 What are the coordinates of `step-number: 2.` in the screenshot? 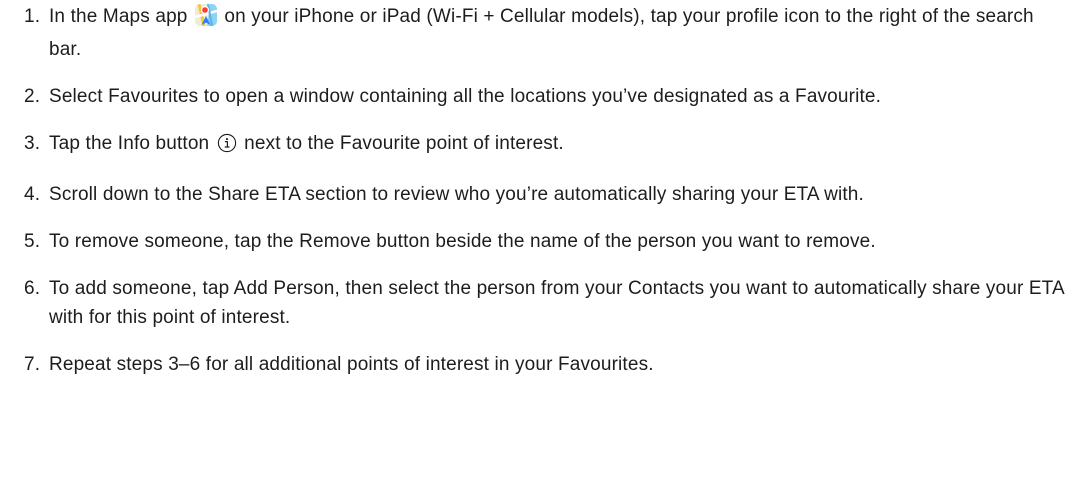 It's located at (32, 96).